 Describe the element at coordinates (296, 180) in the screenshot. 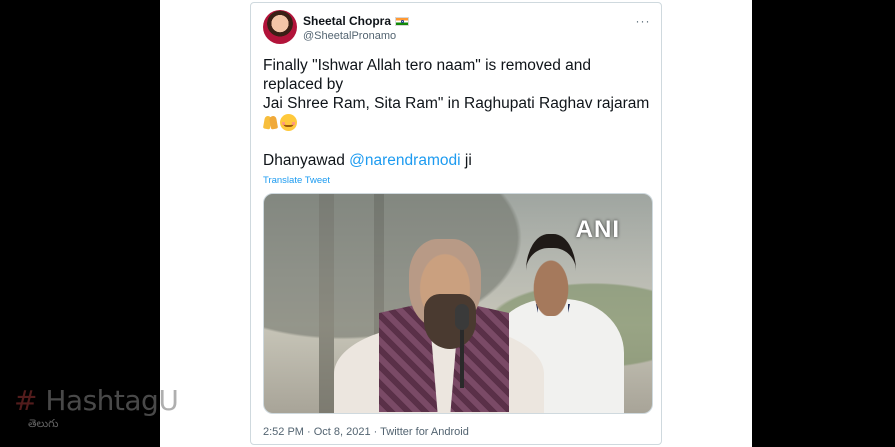

I see `translate-tweet-link: Translate Tweet` at that location.